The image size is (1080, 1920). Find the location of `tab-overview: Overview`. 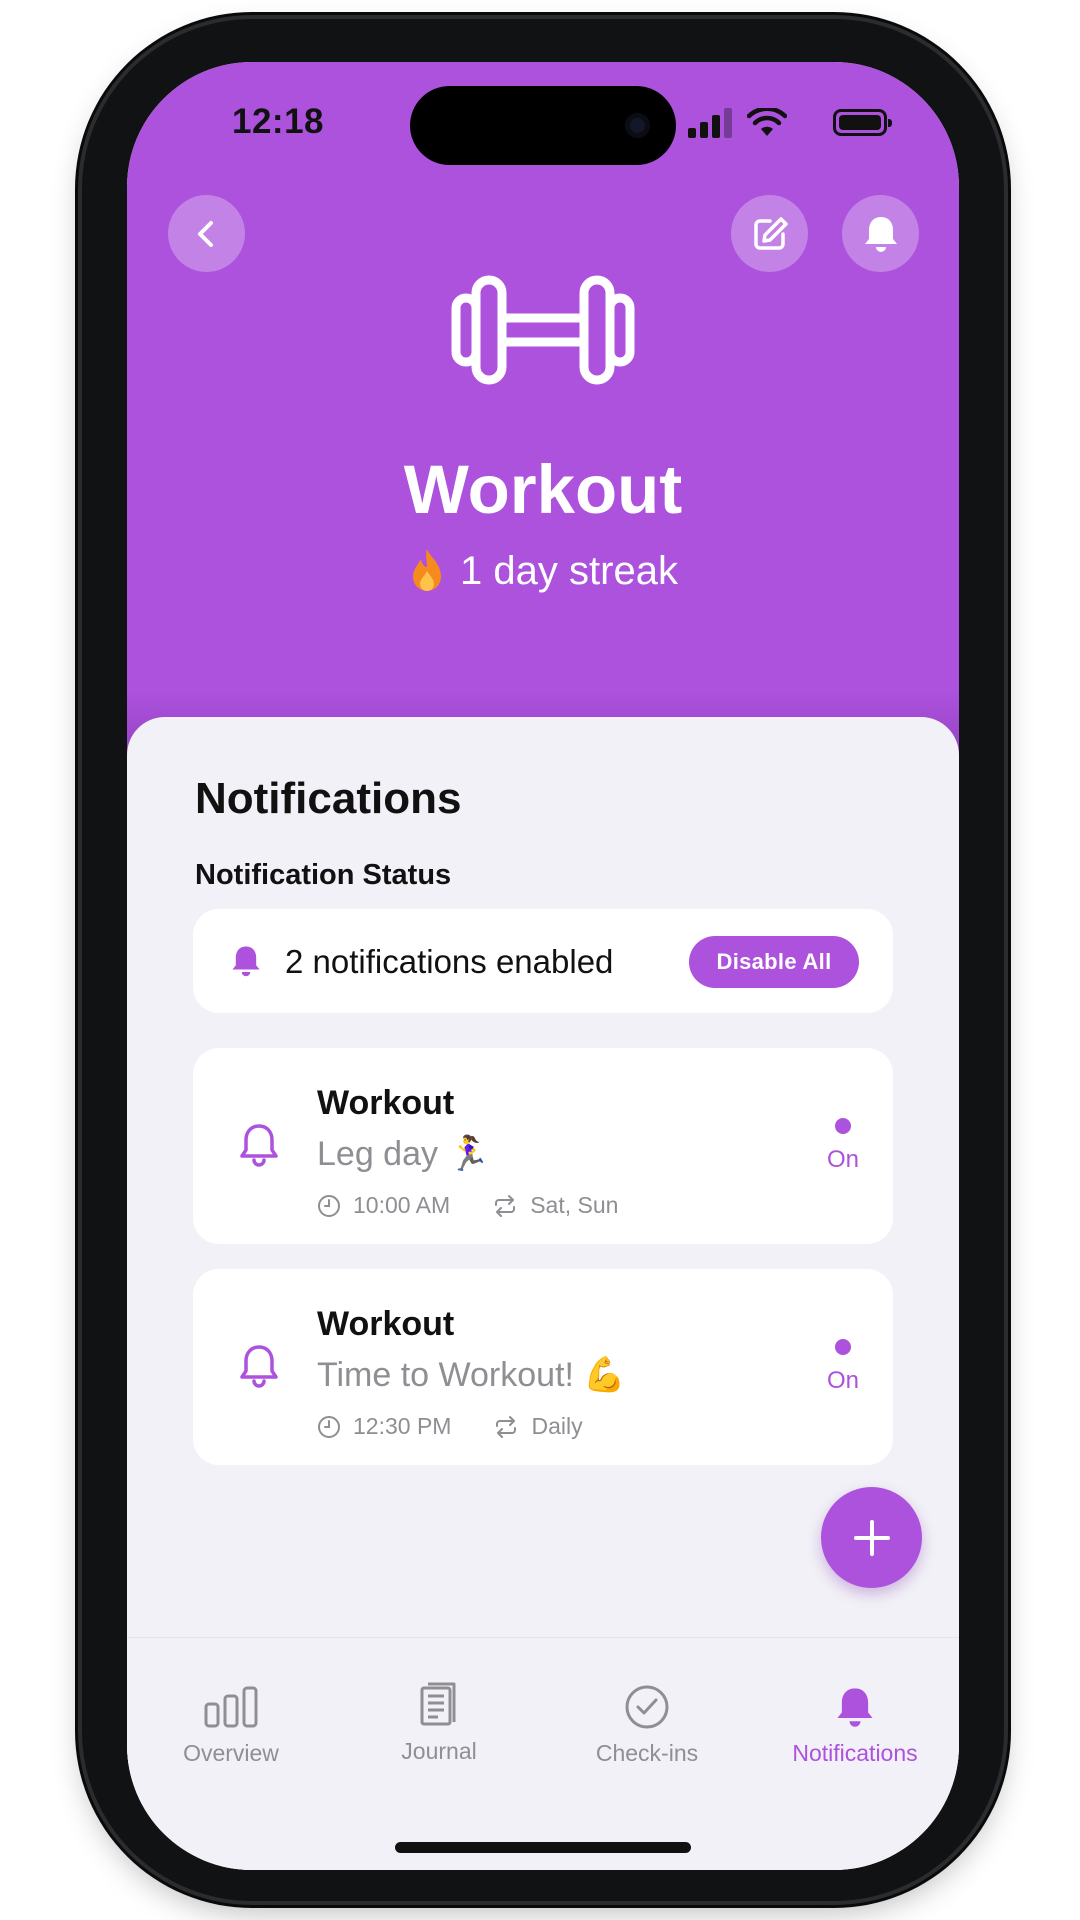

tab-overview: Overview is located at coordinates (231, 1708).